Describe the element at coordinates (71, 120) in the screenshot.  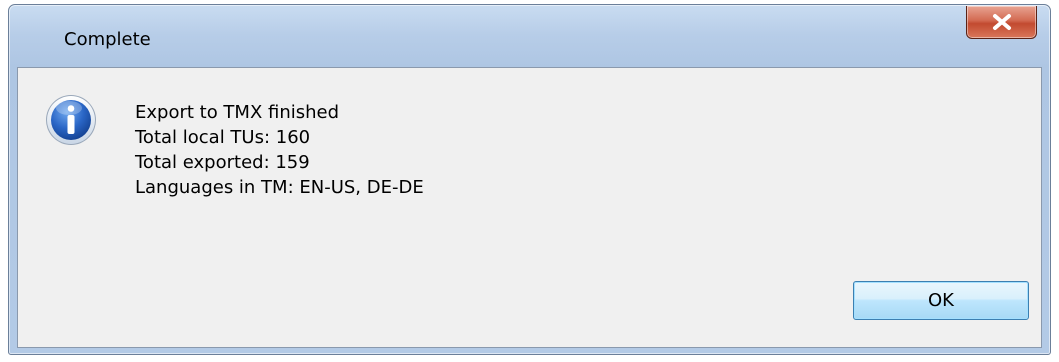
I see `info-icon` at that location.